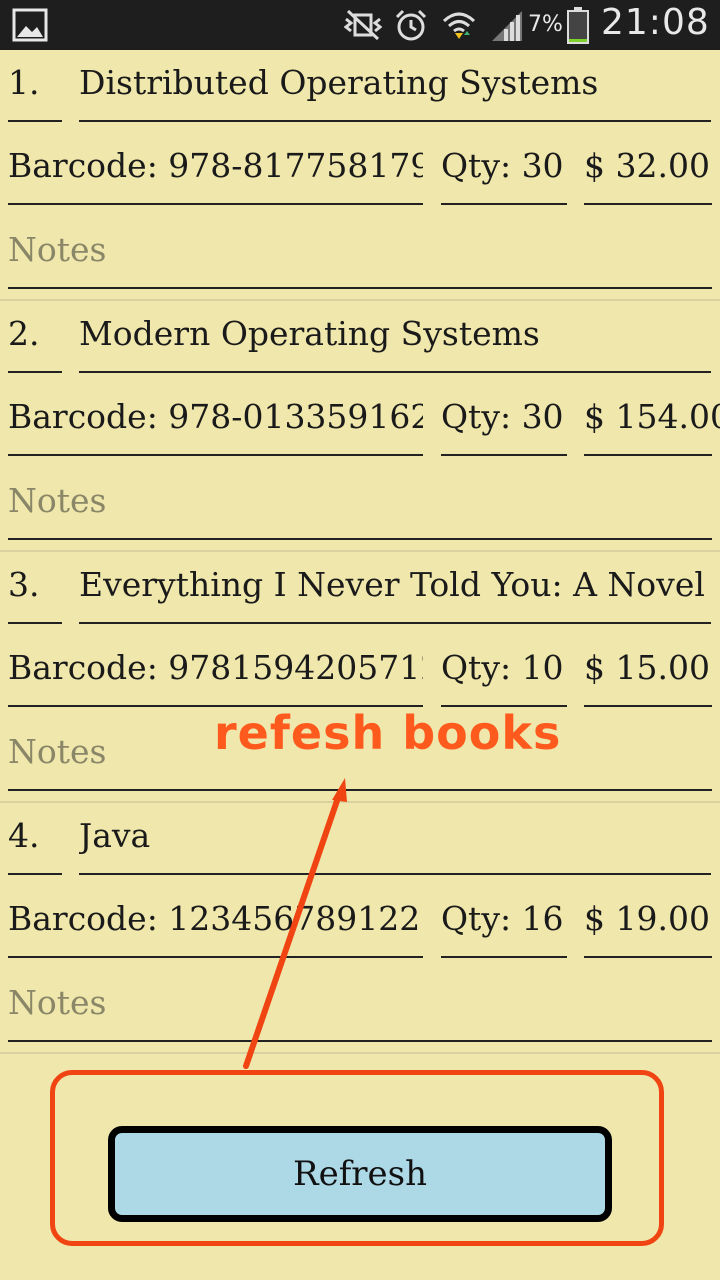 The width and height of the screenshot is (720, 1280). I want to click on refresh-button: Refresh, so click(360, 1174).